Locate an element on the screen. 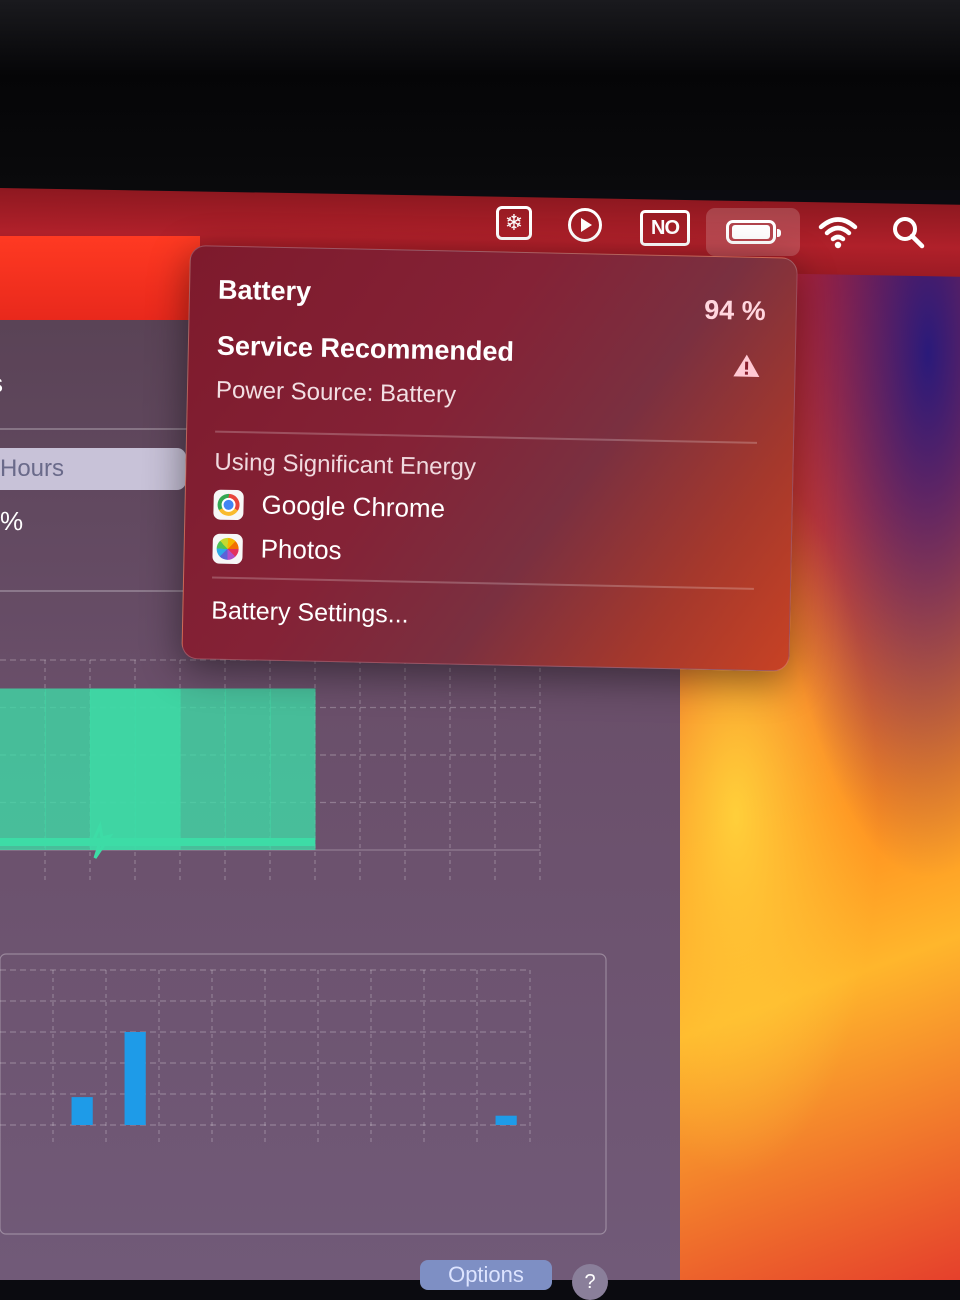 The height and width of the screenshot is (1300, 960). energy-usage-chart is located at coordinates (303, 1094).